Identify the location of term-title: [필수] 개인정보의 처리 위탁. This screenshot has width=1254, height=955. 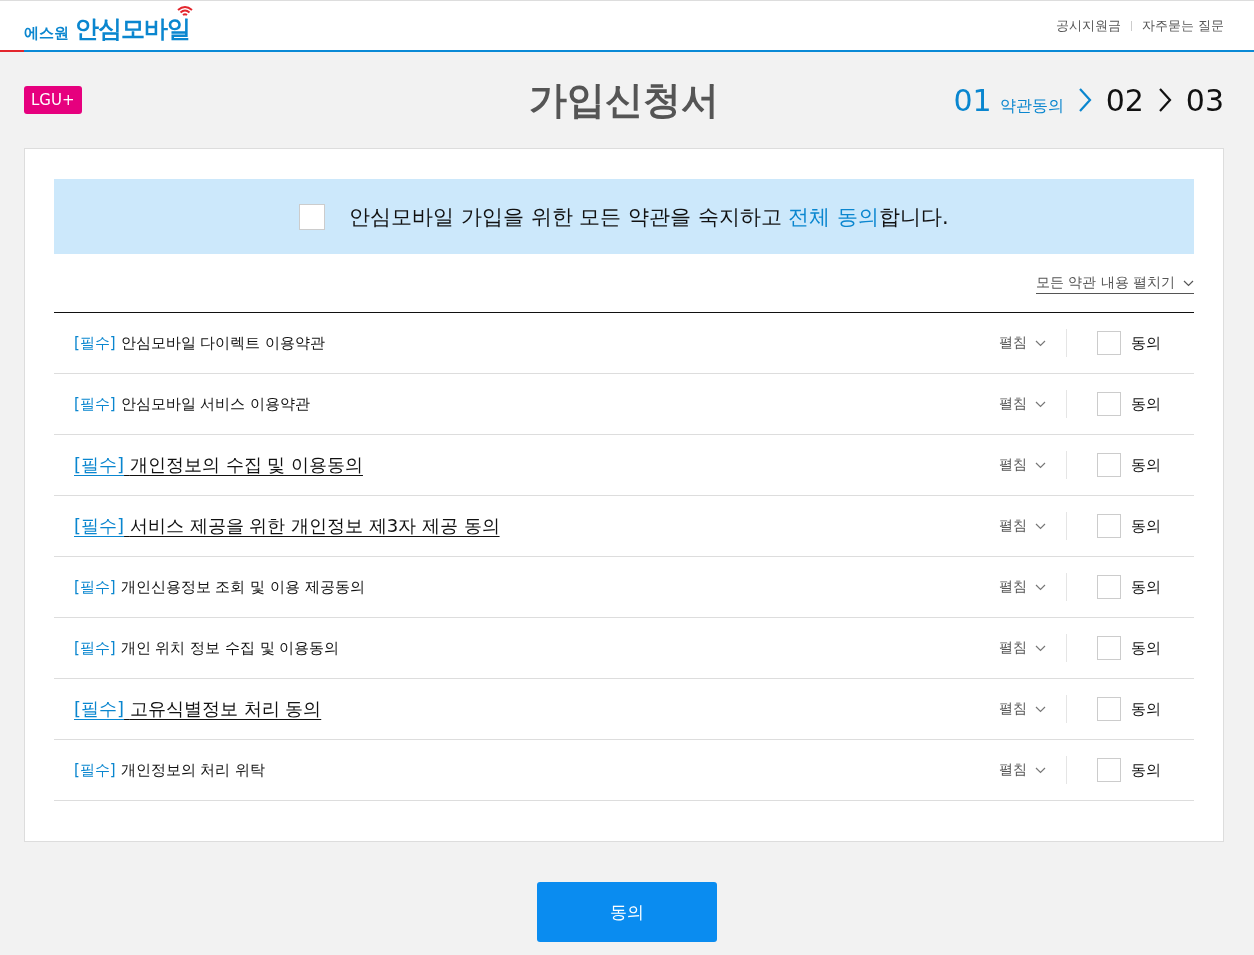
(536, 770).